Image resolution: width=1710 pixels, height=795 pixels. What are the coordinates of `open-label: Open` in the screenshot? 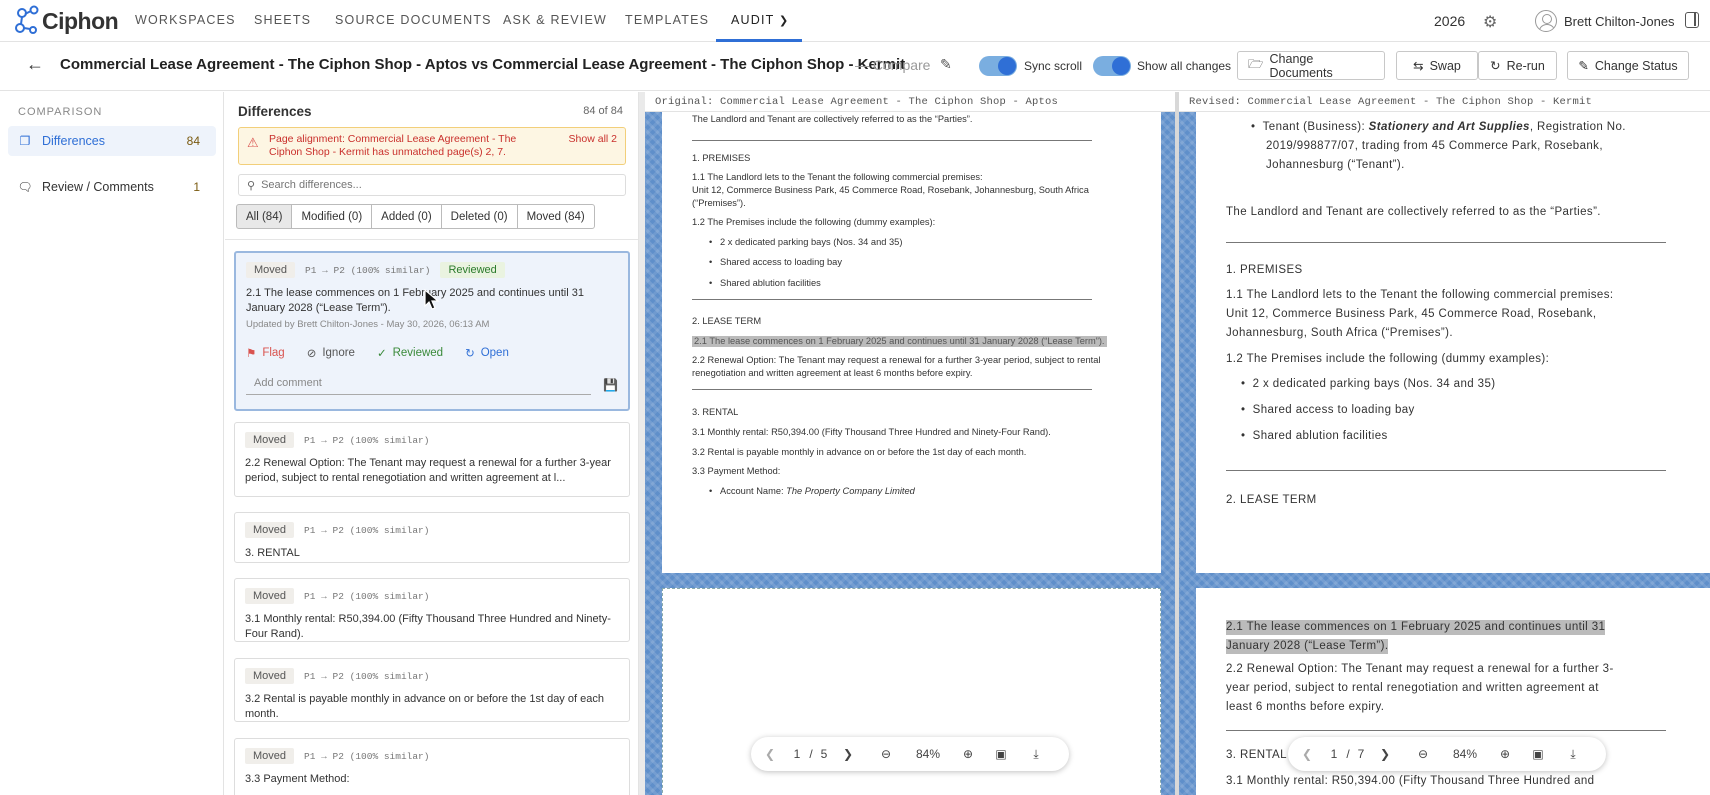 It's located at (494, 353).